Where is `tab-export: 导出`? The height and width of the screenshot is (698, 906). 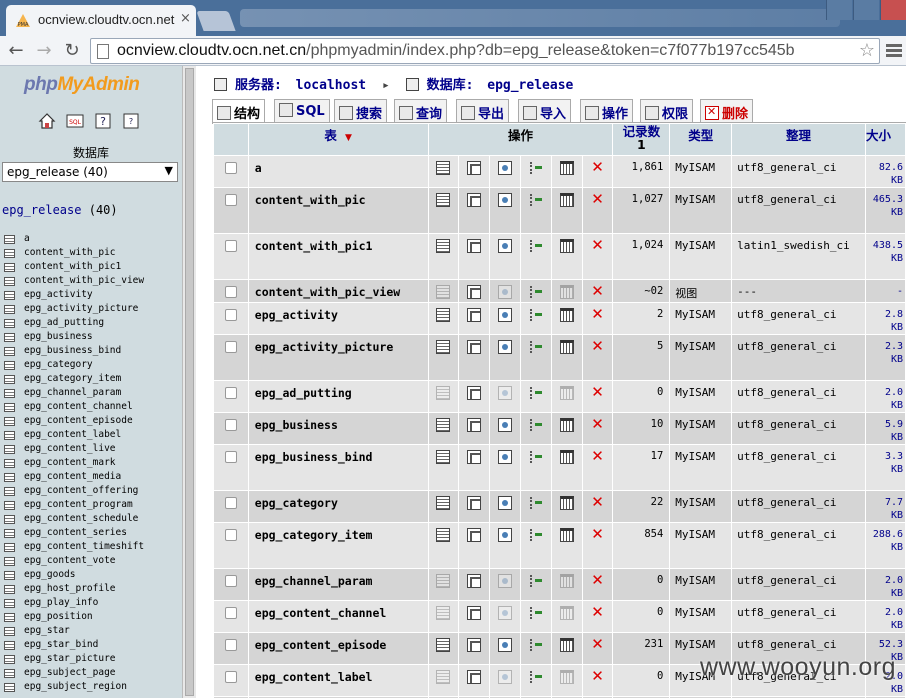 tab-export: 导出 is located at coordinates (483, 111).